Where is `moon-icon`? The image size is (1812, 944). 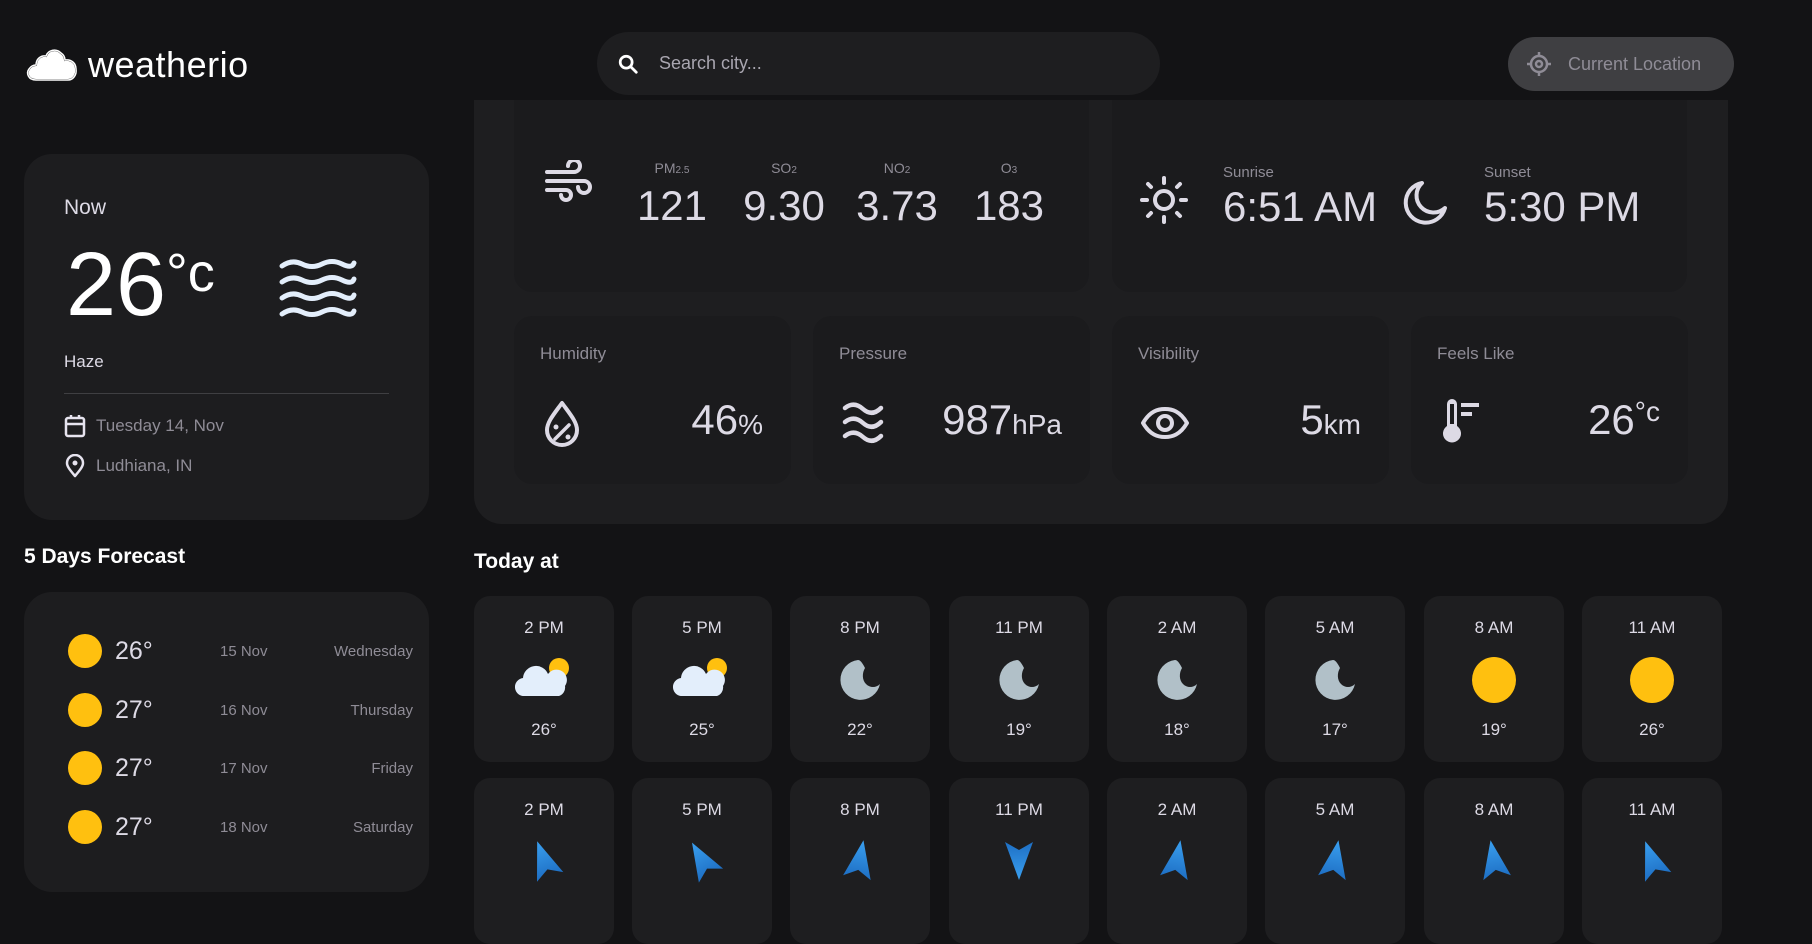
moon-icon is located at coordinates (860, 680).